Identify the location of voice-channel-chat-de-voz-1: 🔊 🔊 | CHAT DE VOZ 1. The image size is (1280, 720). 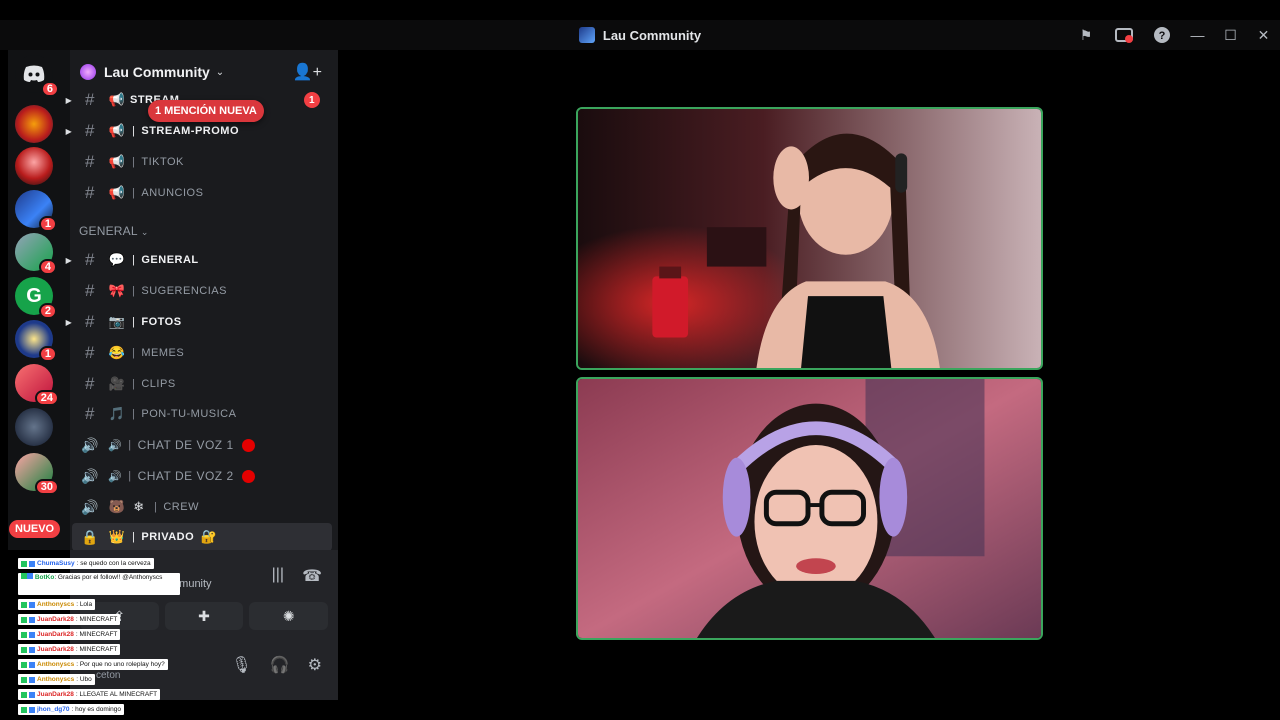
(202, 445).